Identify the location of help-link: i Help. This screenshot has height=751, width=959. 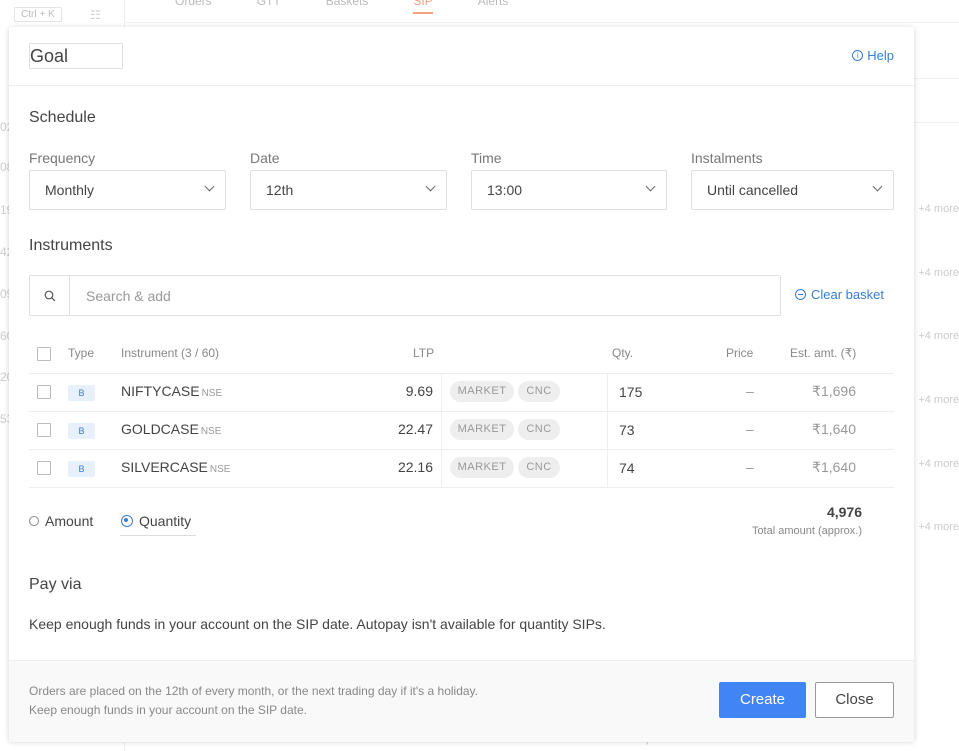
(873, 55).